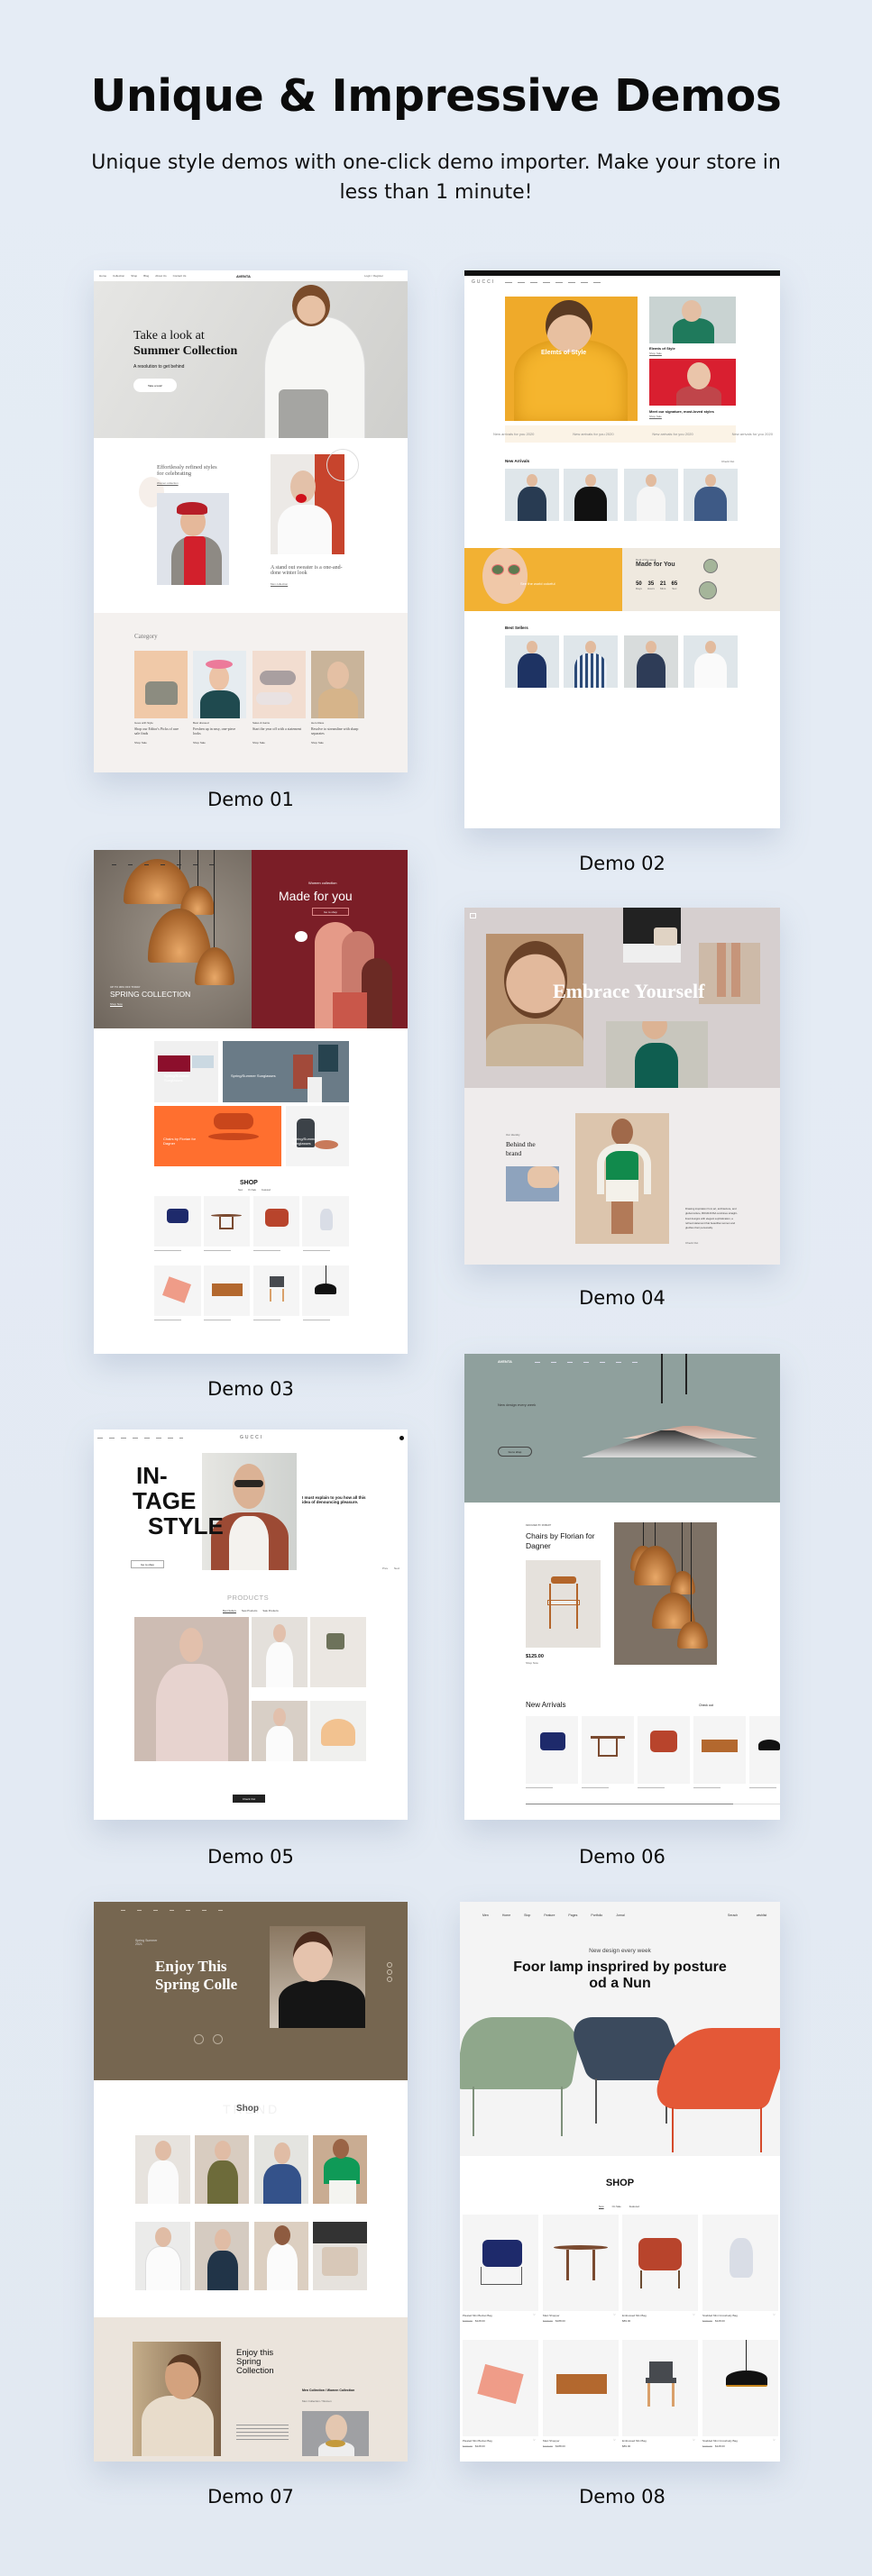 The height and width of the screenshot is (2576, 872). What do you see at coordinates (660, 2388) in the screenshot?
I see `product-tile-chair` at bounding box center [660, 2388].